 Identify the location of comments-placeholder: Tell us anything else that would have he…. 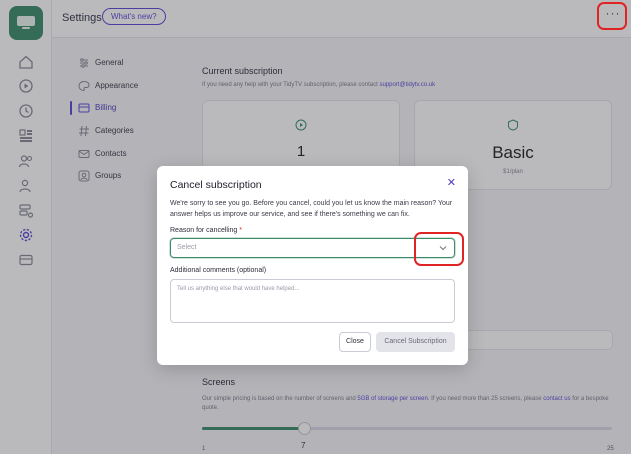
(238, 289).